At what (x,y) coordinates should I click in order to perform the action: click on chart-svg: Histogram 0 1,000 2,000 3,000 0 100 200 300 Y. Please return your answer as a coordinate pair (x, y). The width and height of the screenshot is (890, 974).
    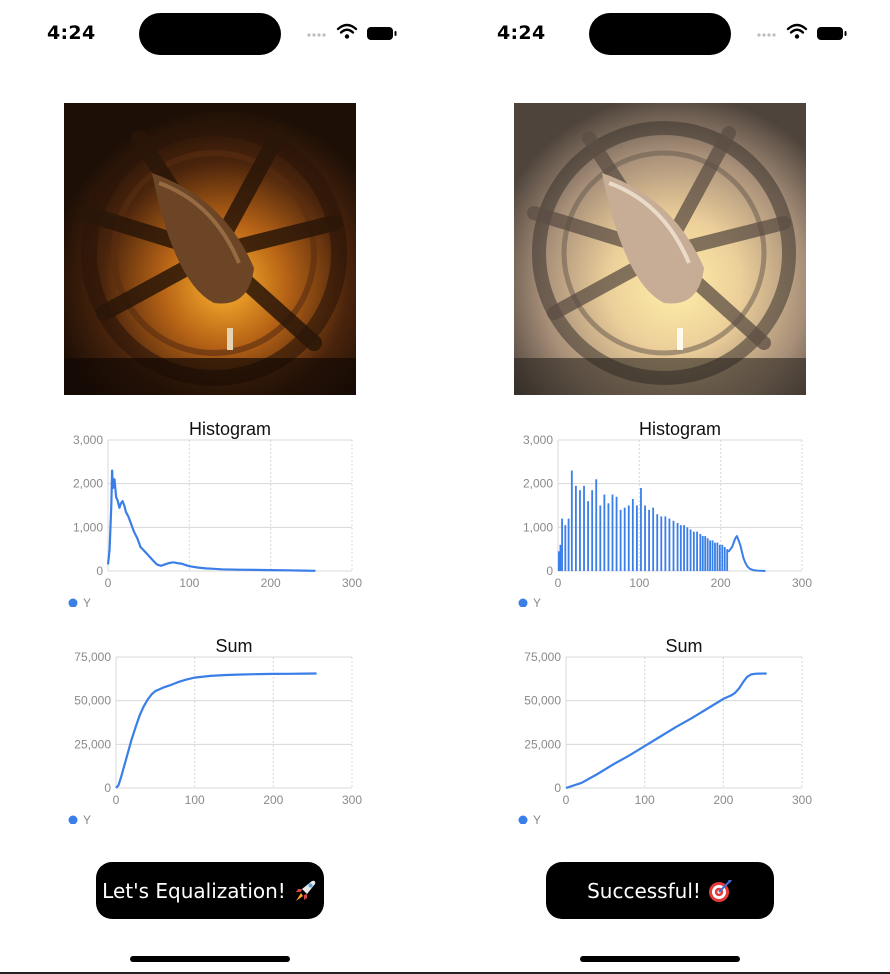
    Looking at the image, I should click on (215, 514).